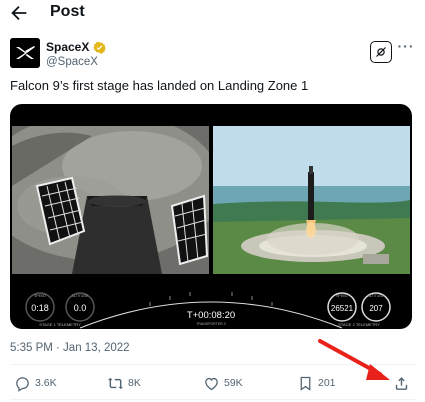 Image resolution: width=425 pixels, height=402 pixels. Describe the element at coordinates (359, 324) in the screenshot. I see `right-telemetry-label: STAGE 2 TELEMETRY` at that location.